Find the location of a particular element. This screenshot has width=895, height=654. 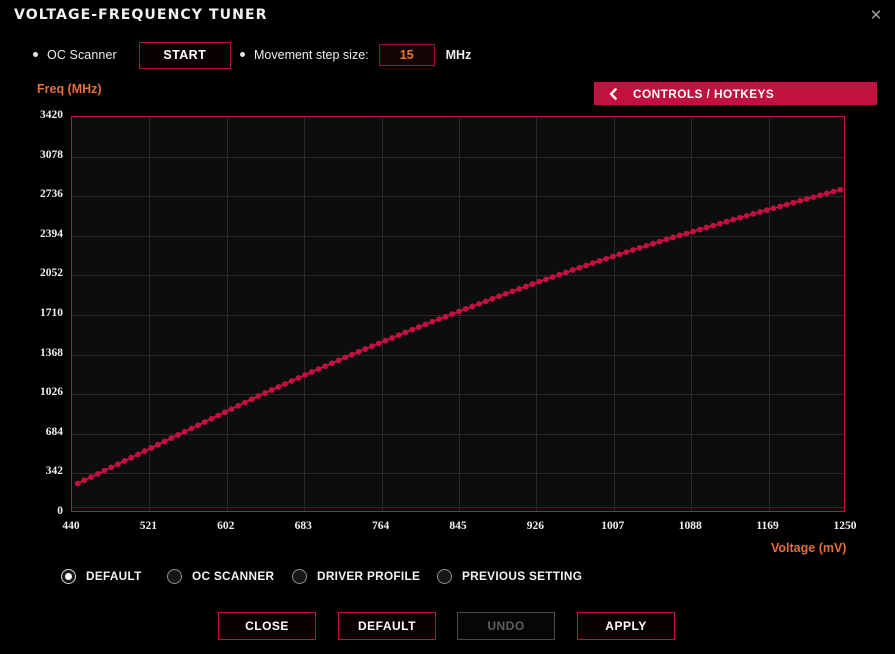

footer-button-row: CLOSE DEFAULT UNDO APPLY is located at coordinates (447, 627).